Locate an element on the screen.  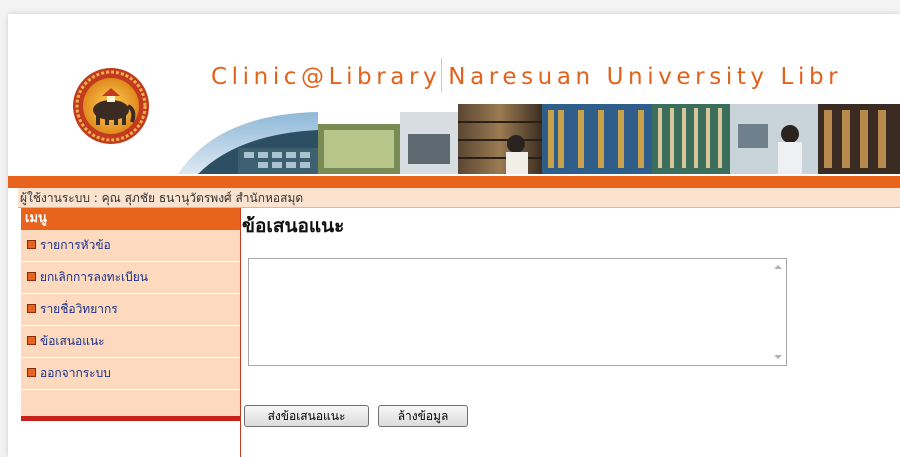
scroll-up-arrow-icon is located at coordinates (778, 267).